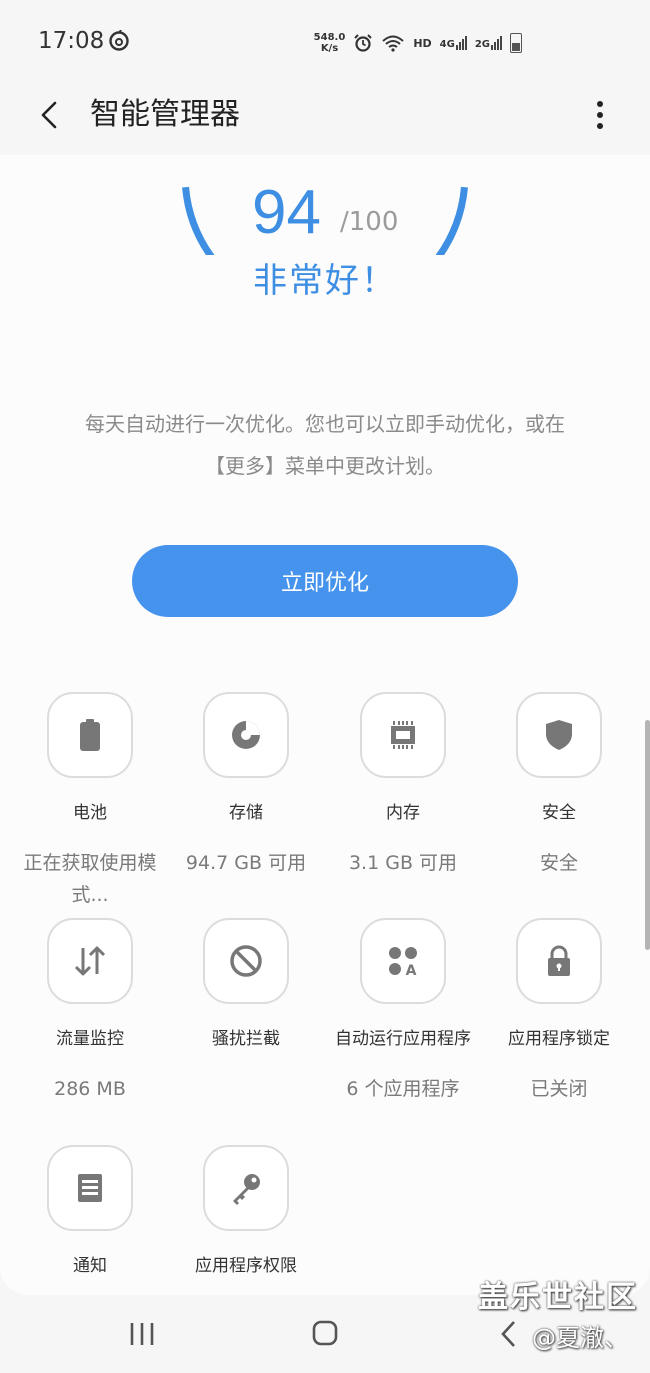 This screenshot has width=650, height=1373. Describe the element at coordinates (50, 115) in the screenshot. I see `back-icon` at that location.